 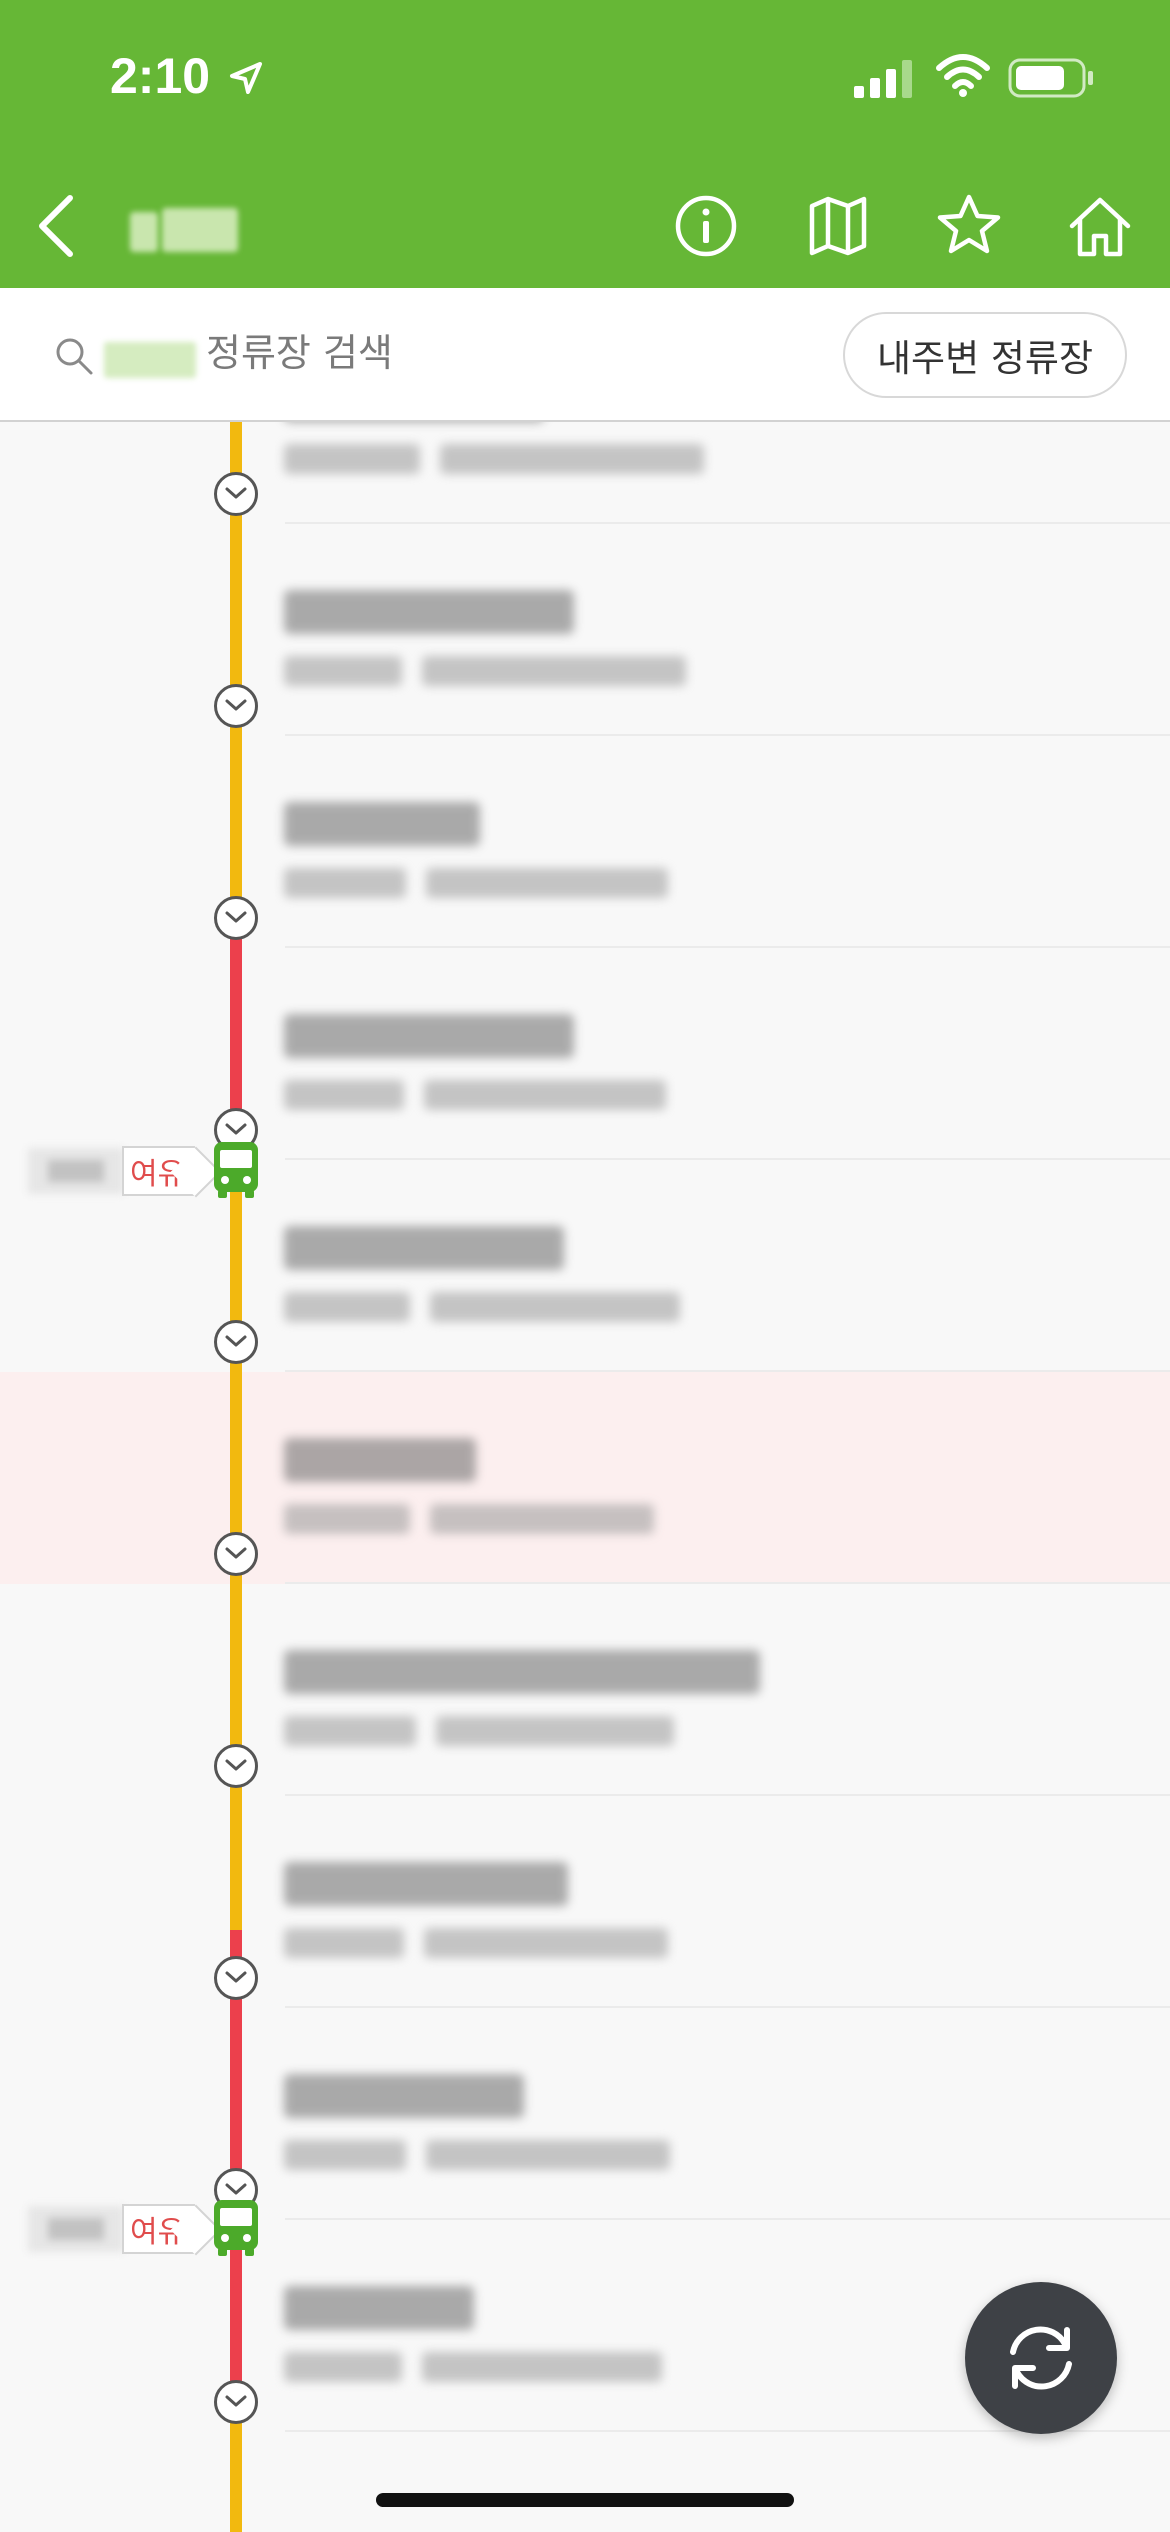 What do you see at coordinates (74, 356) in the screenshot?
I see `search-icon` at bounding box center [74, 356].